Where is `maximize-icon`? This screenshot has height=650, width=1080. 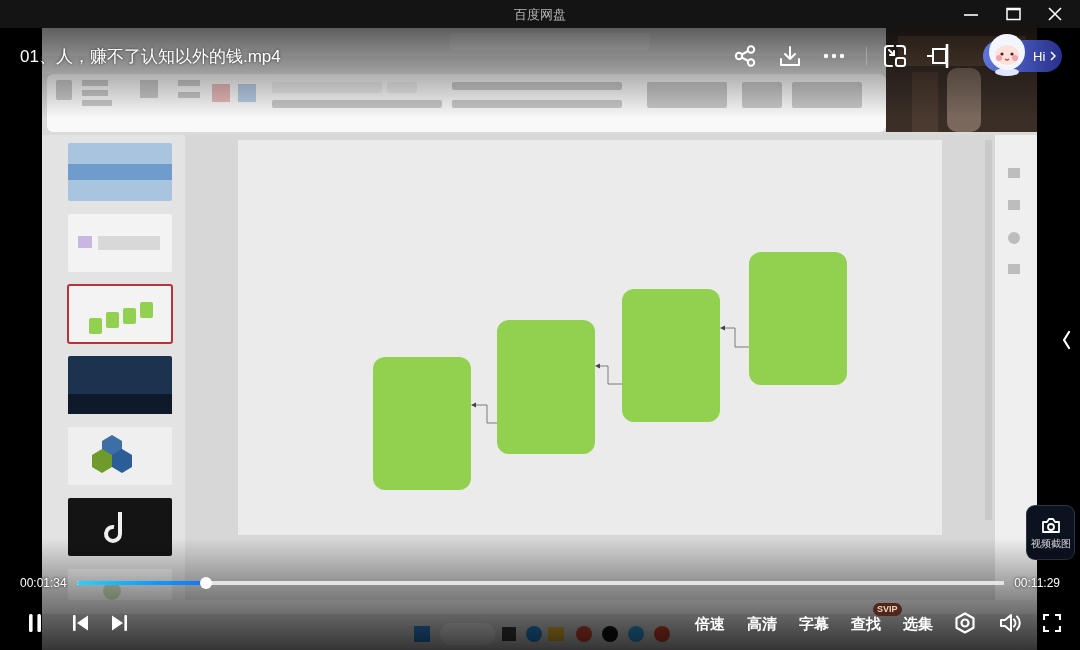 maximize-icon is located at coordinates (1013, 14).